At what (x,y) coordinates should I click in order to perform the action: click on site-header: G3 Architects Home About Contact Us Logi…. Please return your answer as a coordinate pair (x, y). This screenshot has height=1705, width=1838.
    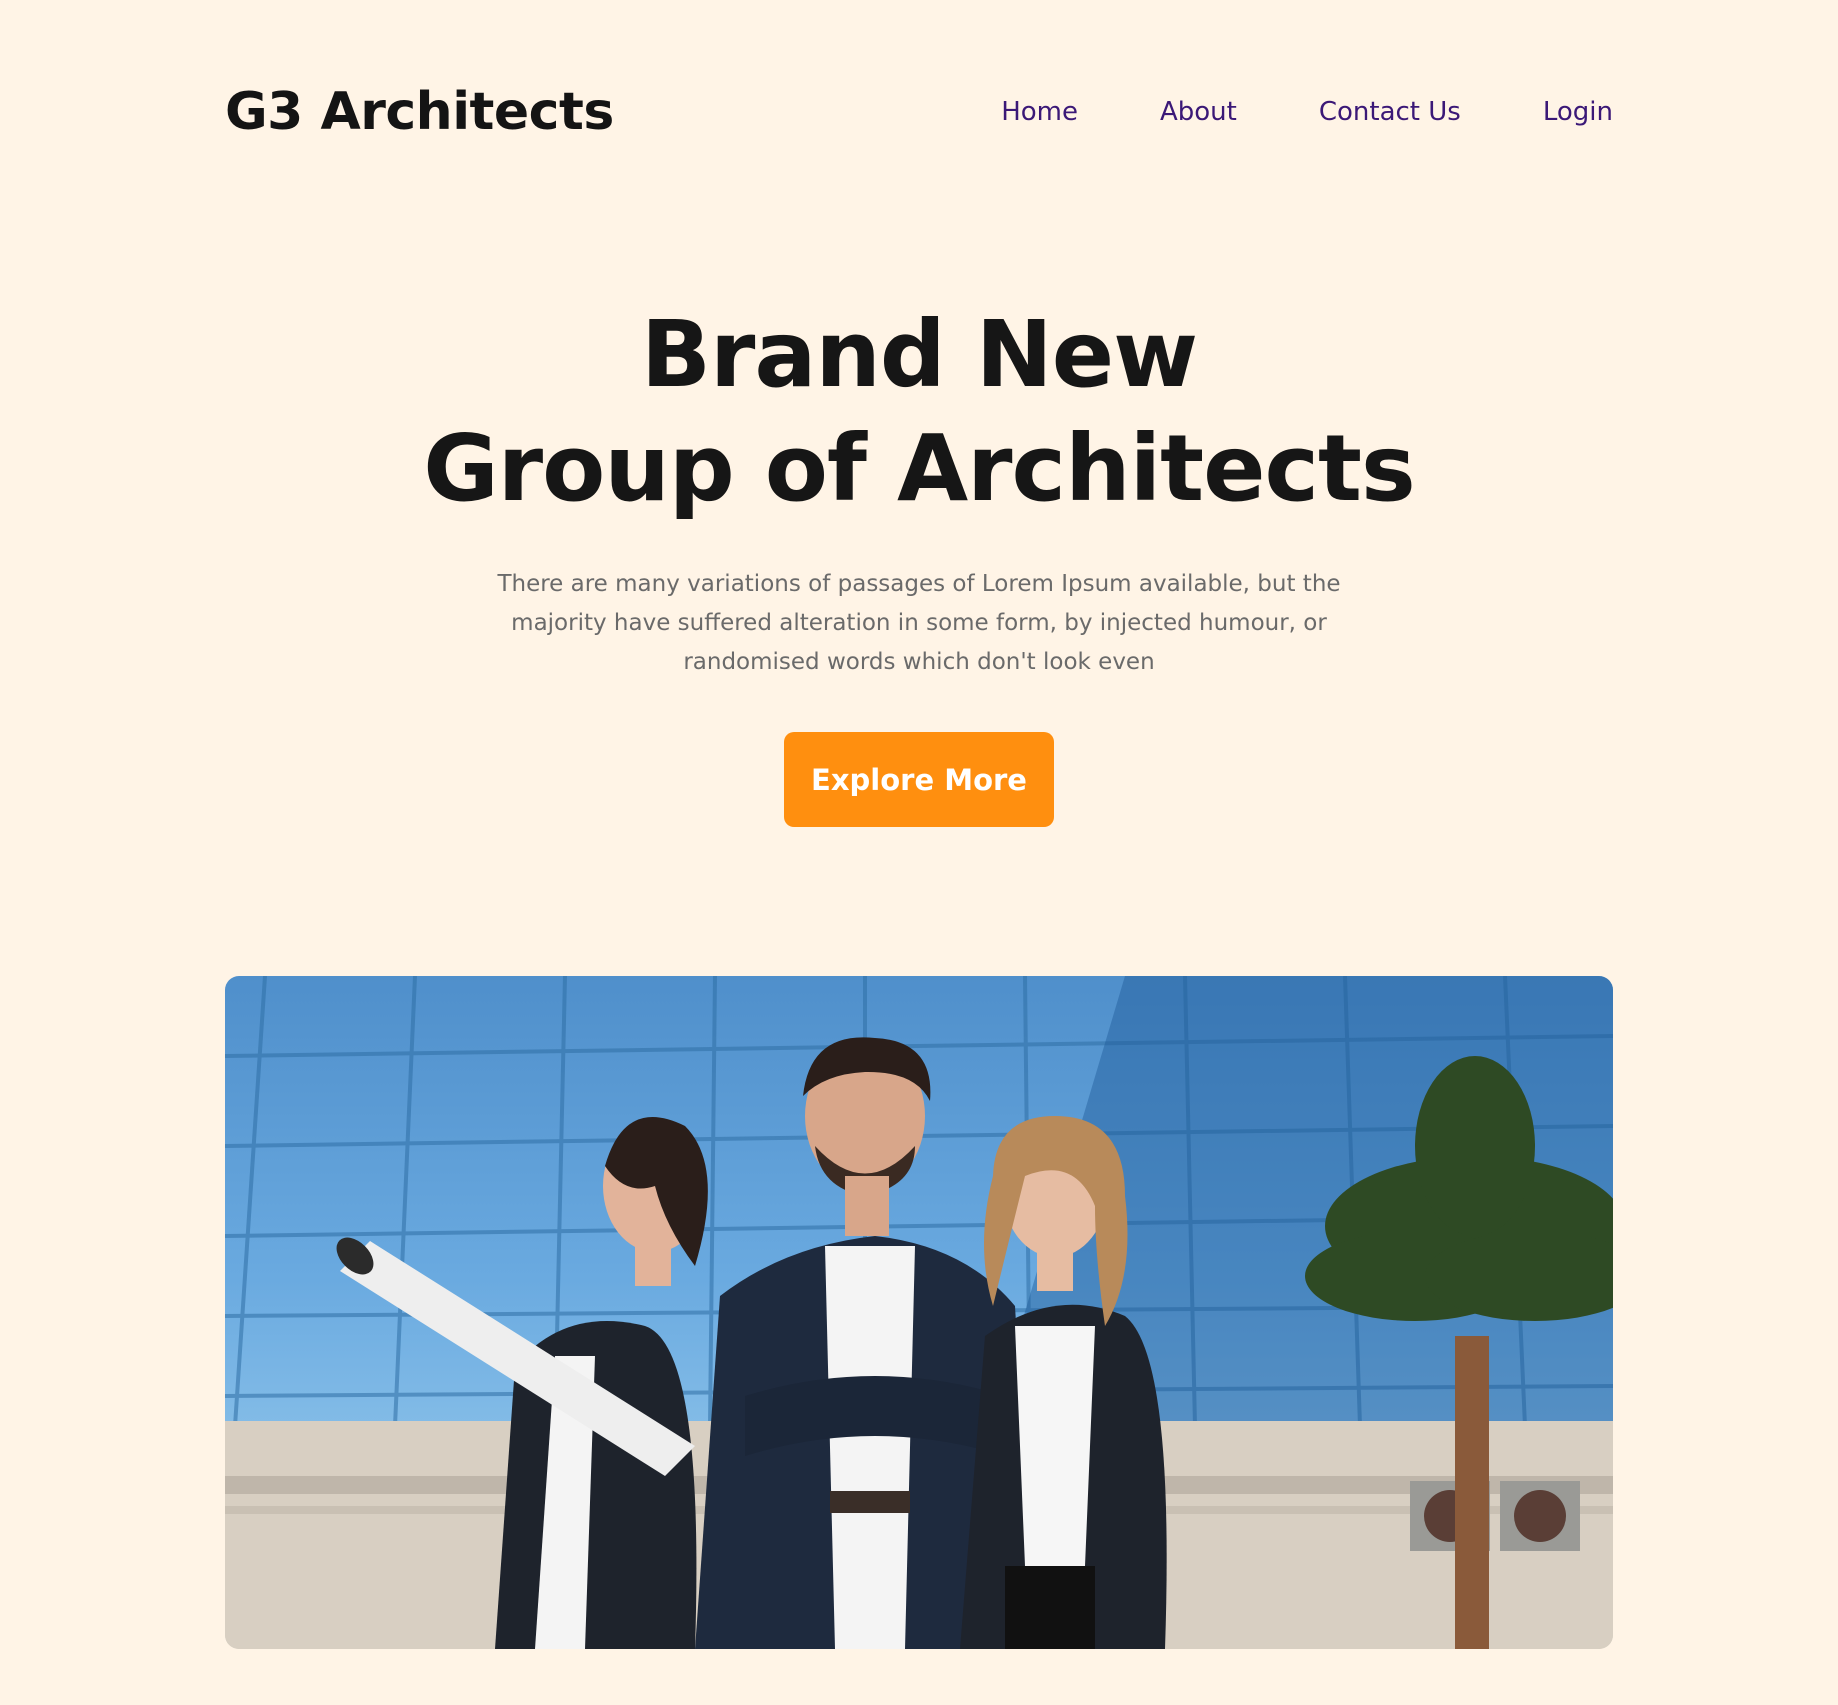
    Looking at the image, I should click on (919, 112).